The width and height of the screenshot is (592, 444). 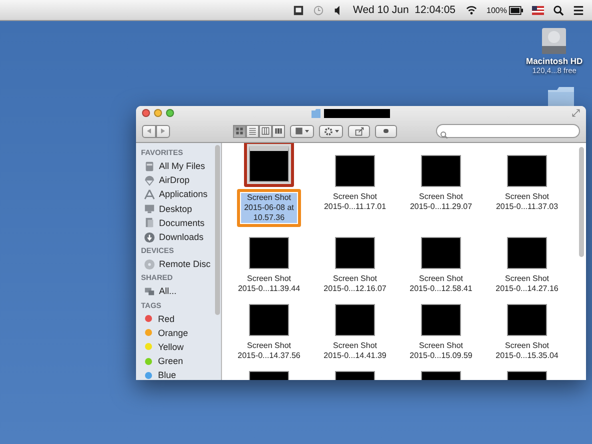 I want to click on share-button, so click(x=359, y=131).